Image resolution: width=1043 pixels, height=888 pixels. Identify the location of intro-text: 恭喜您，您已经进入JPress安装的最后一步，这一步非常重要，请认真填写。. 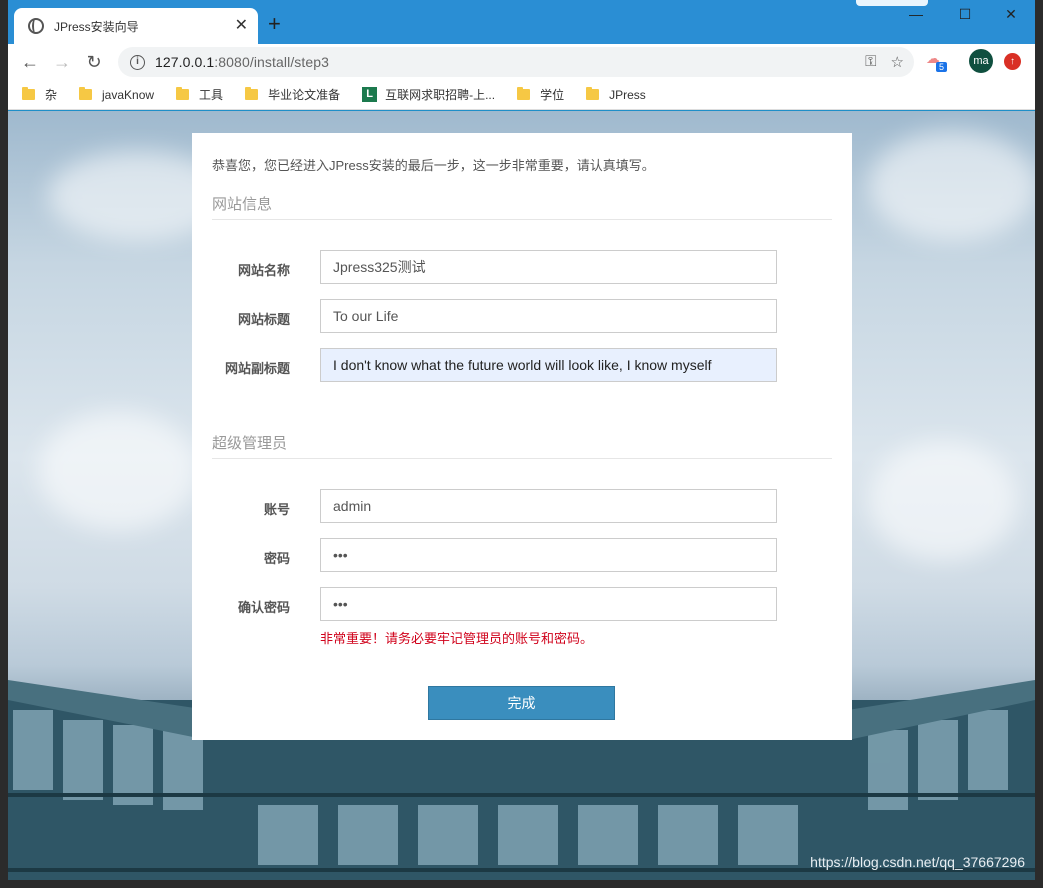
(433, 165).